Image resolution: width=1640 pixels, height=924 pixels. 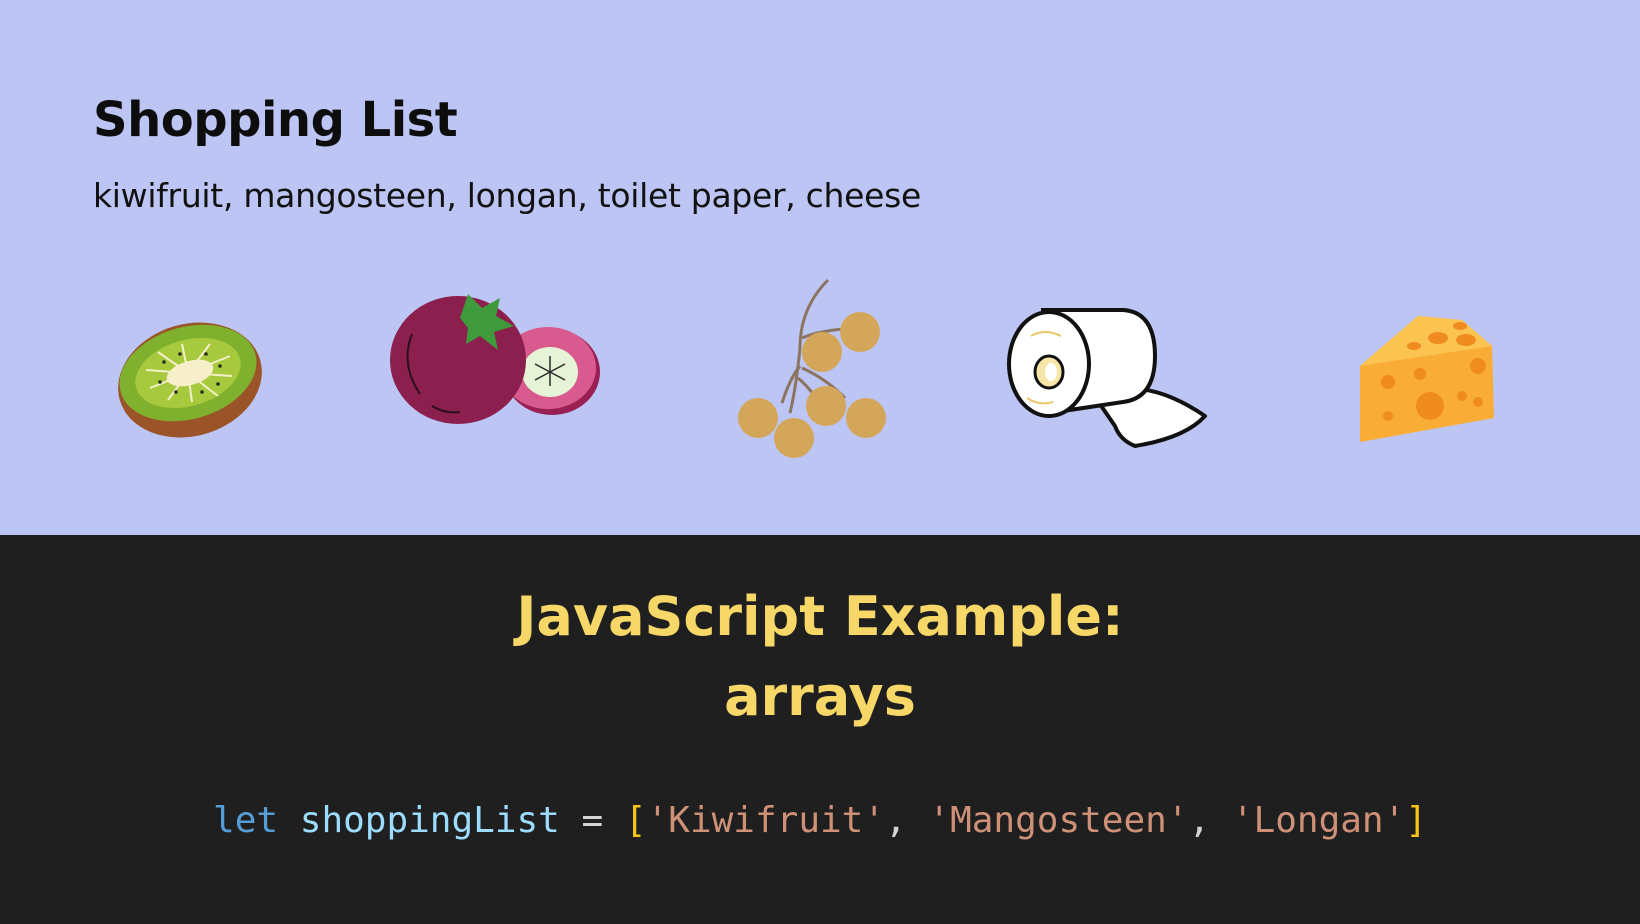 What do you see at coordinates (1427, 379) in the screenshot?
I see `cheese-icon` at bounding box center [1427, 379].